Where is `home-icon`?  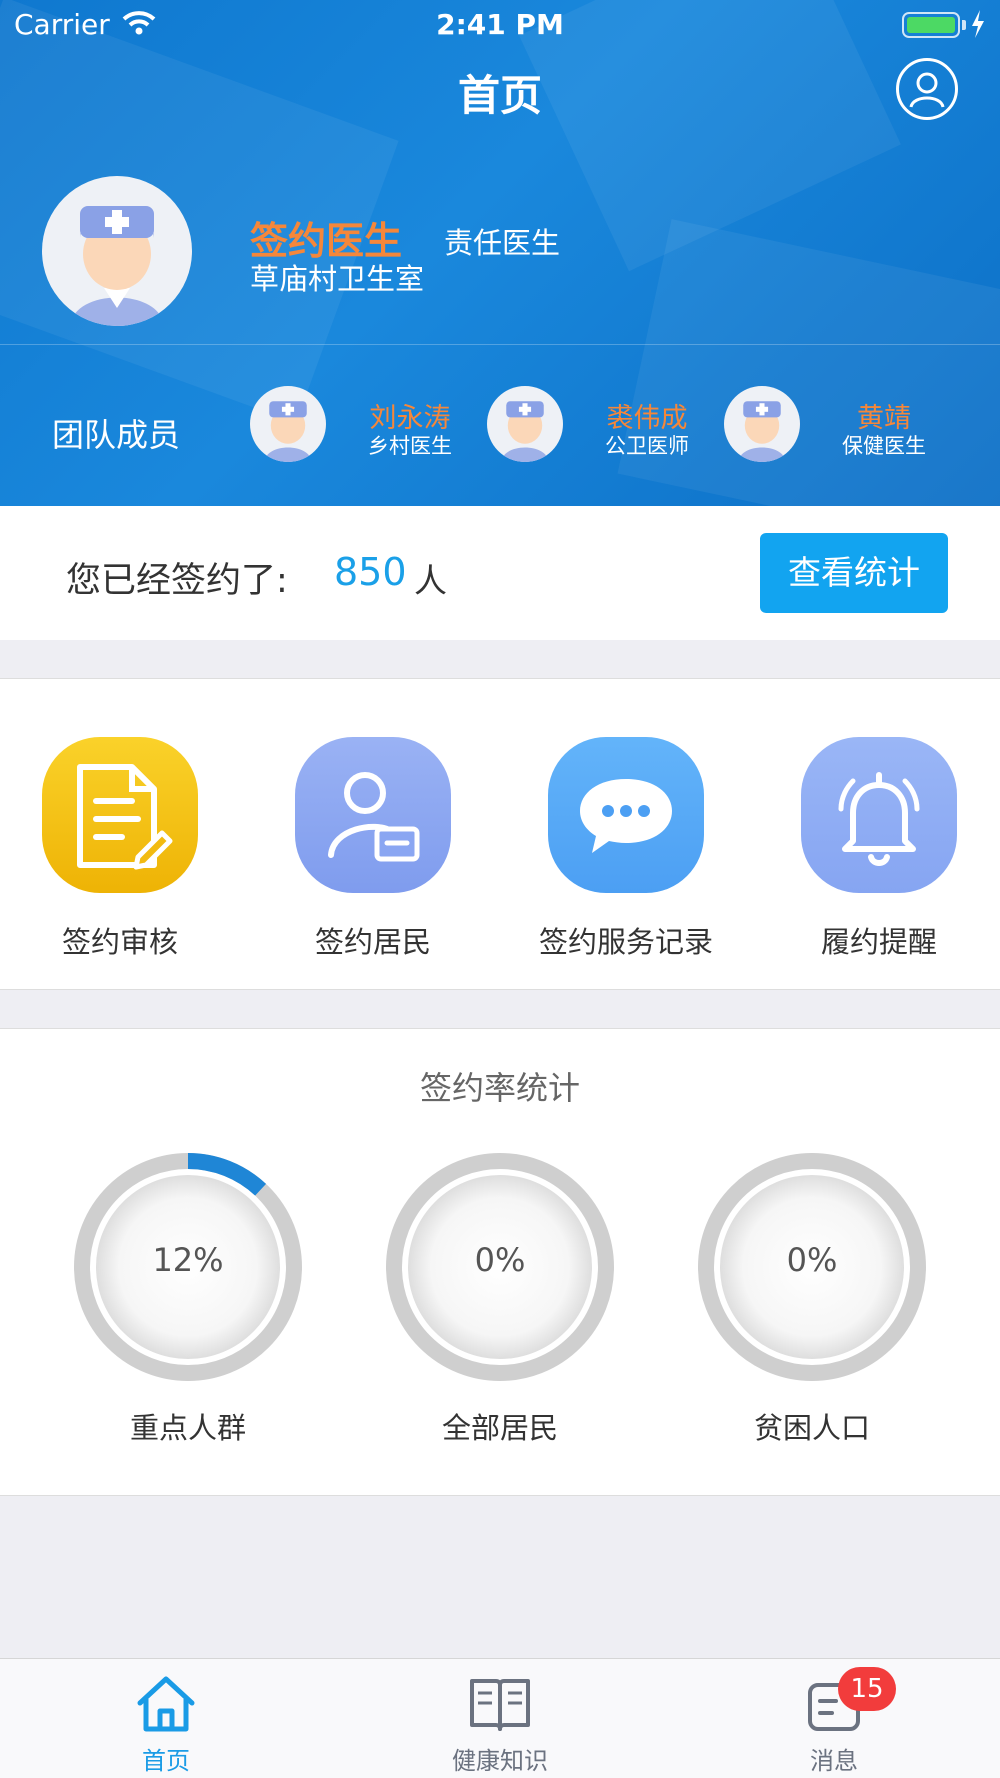 home-icon is located at coordinates (166, 1704).